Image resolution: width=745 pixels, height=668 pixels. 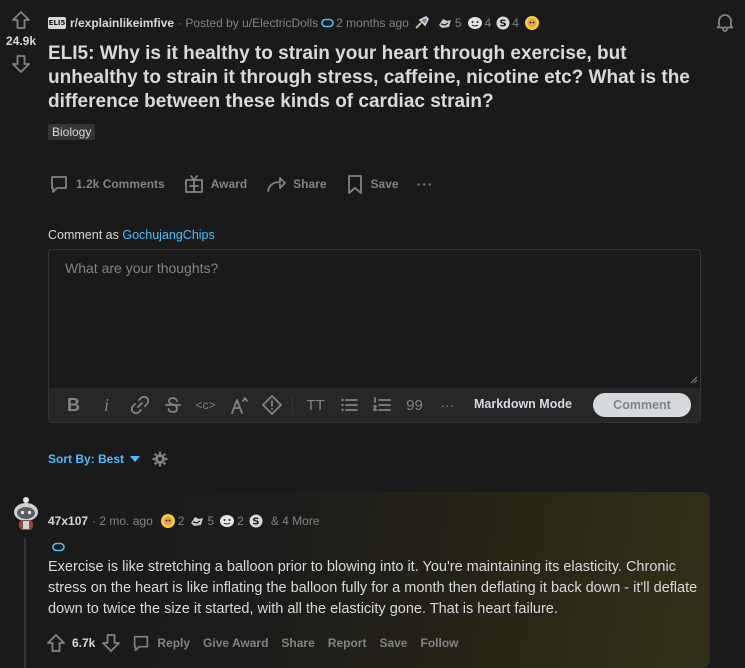 I want to click on bookmark-icon, so click(x=354, y=184).